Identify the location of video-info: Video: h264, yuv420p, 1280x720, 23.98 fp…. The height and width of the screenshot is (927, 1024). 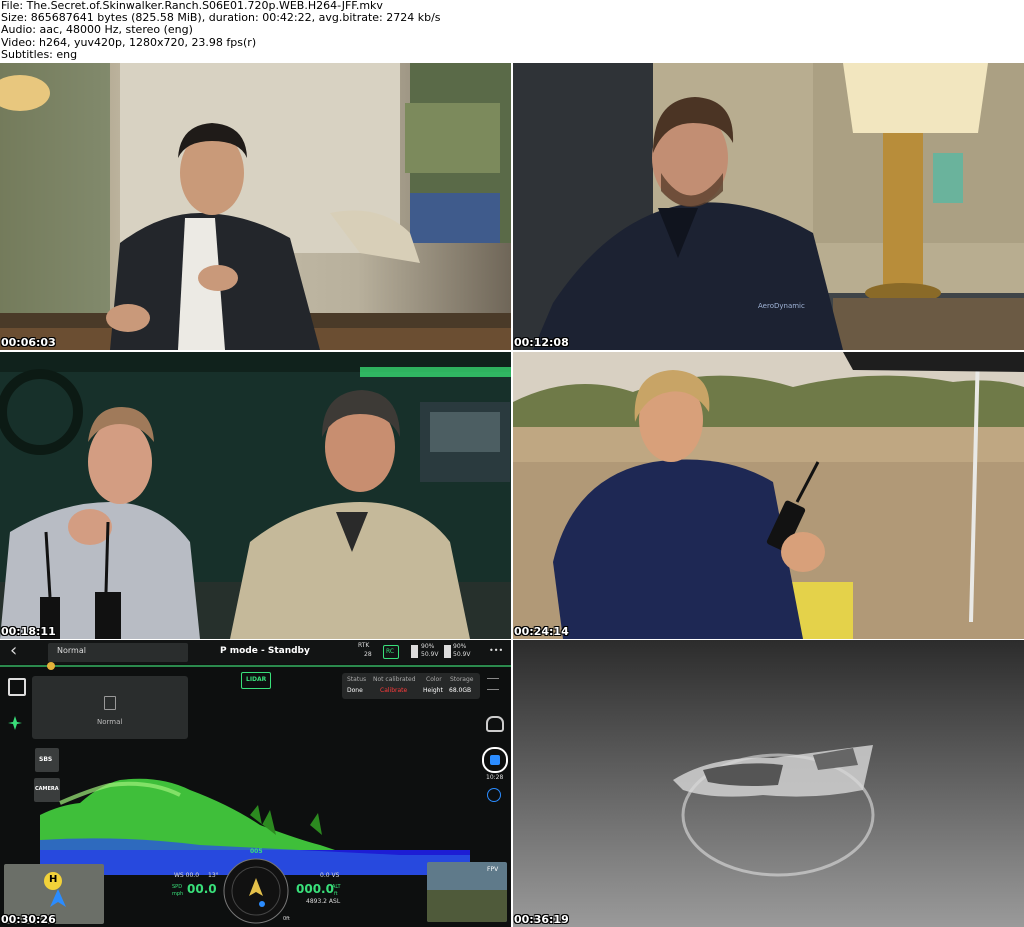
(129, 42).